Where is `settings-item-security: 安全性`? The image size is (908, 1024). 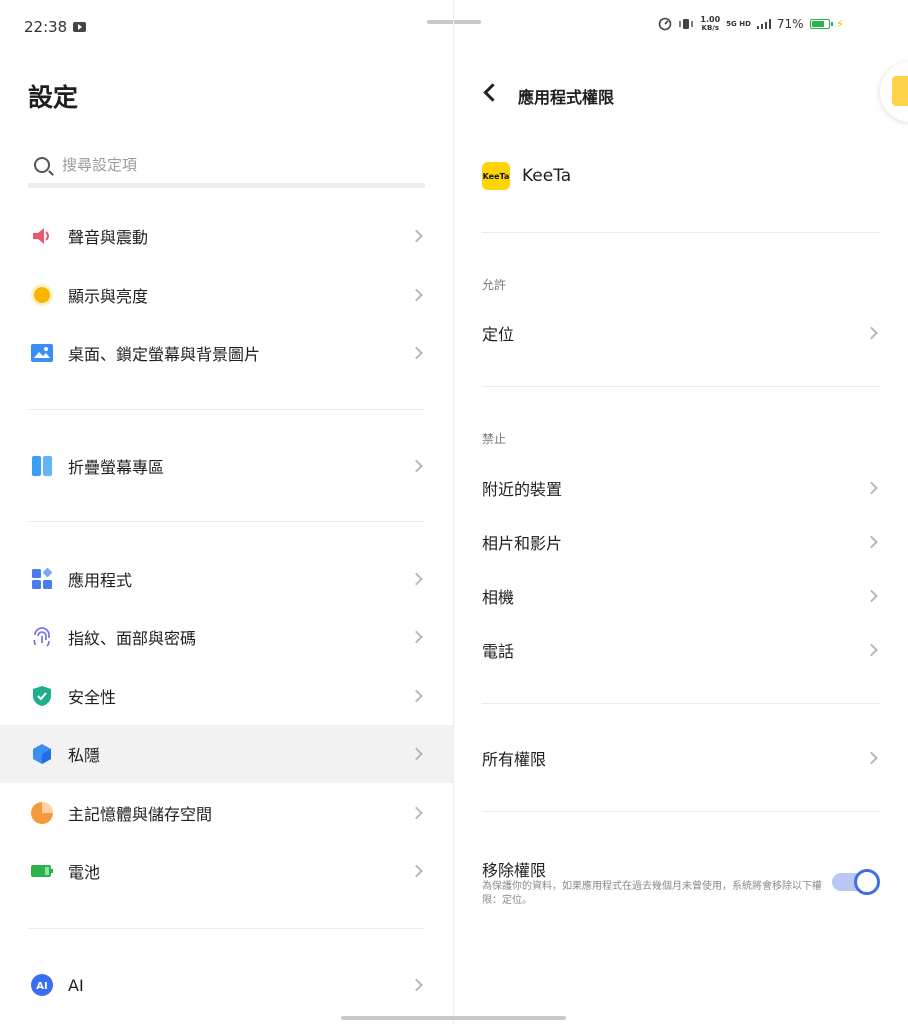 settings-item-security: 安全性 is located at coordinates (226, 696).